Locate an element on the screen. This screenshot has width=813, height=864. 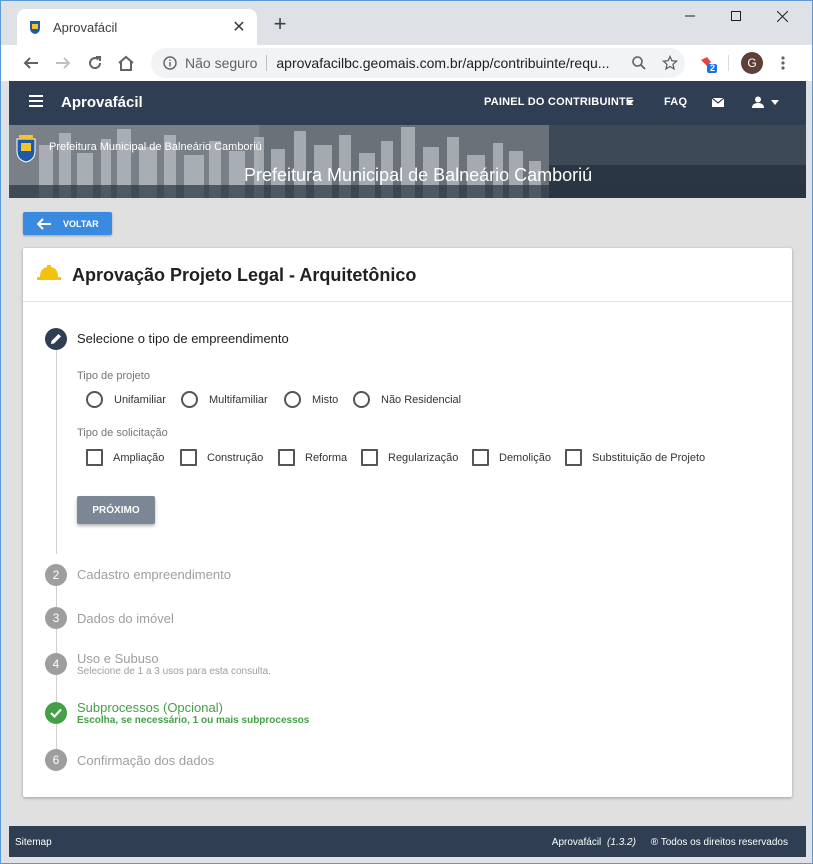
close-tab-icon: ✕ is located at coordinates (239, 27).